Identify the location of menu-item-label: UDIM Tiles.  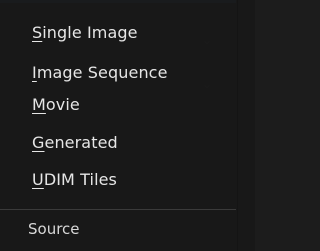
(74, 179).